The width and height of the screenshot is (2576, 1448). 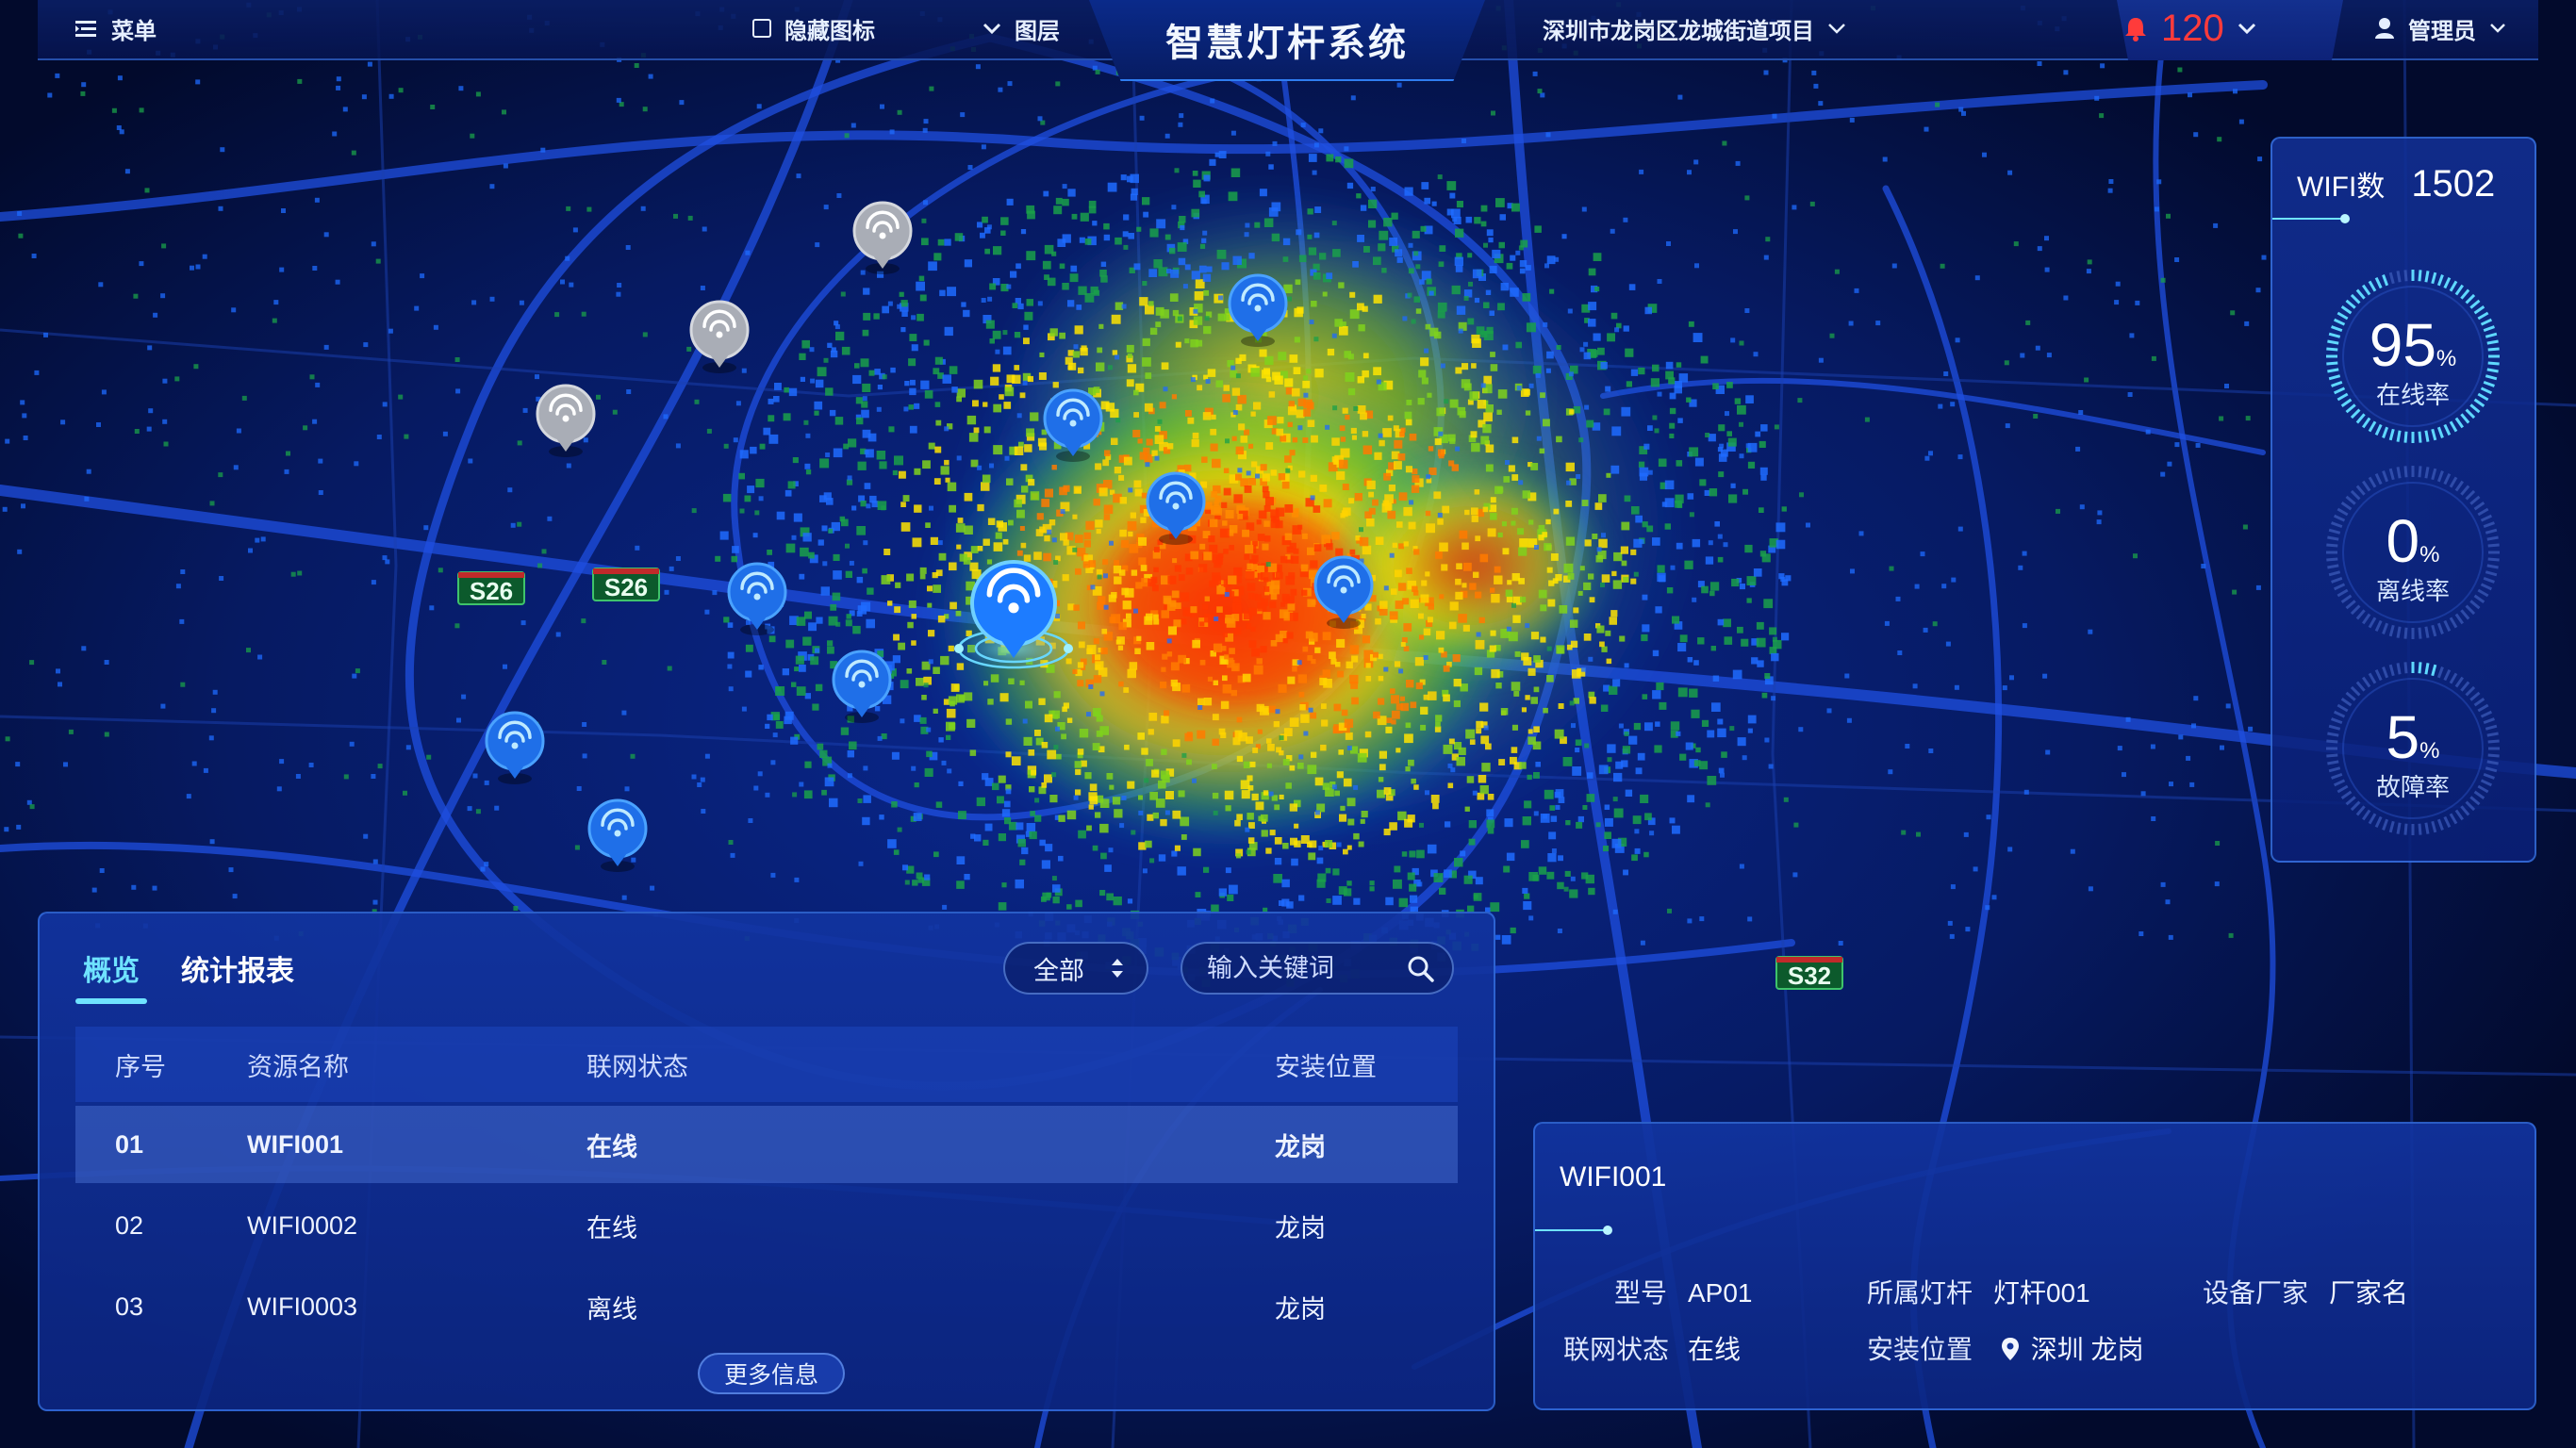 I want to click on project-selector: 深圳市龙岗区龙城街道项目, so click(x=1694, y=28).